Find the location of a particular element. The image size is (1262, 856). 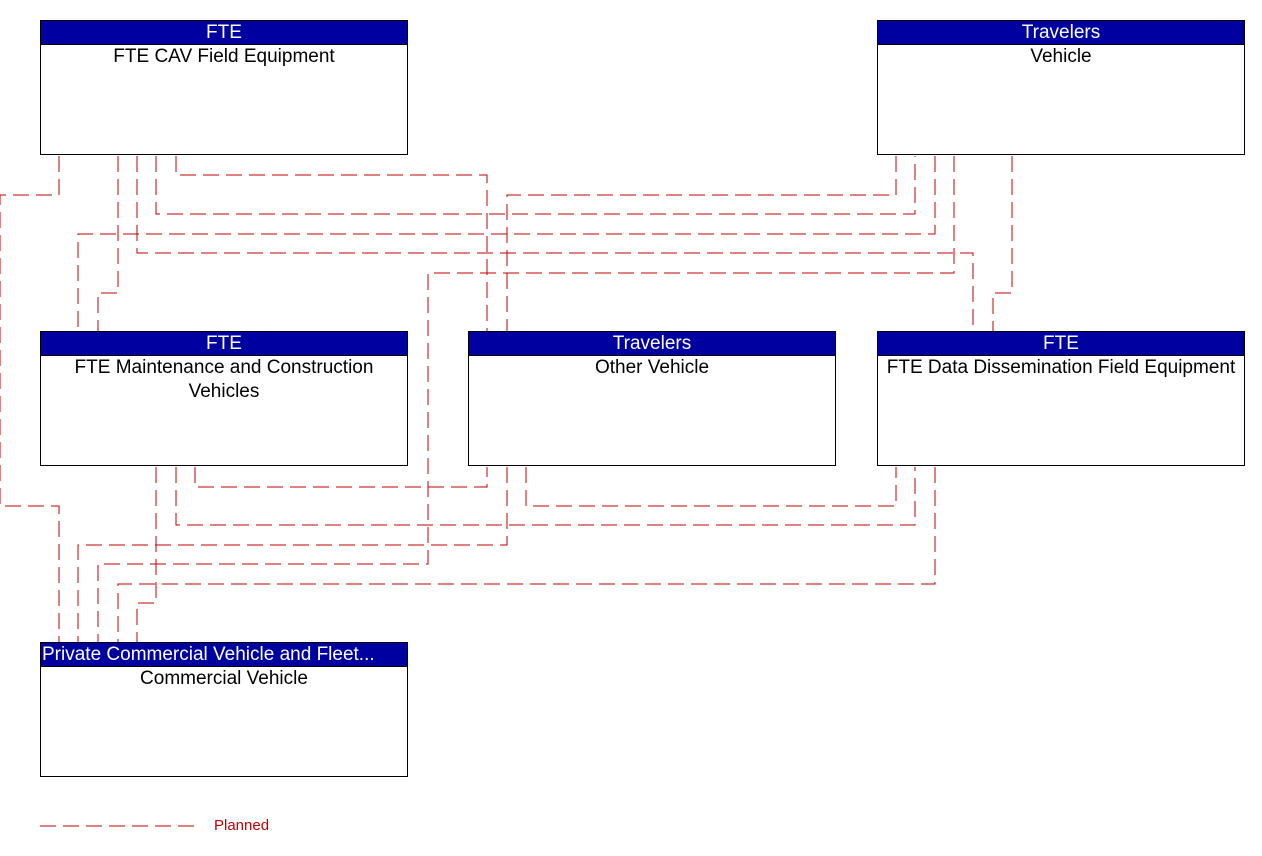

connection-maint-dissem is located at coordinates (545, 496).